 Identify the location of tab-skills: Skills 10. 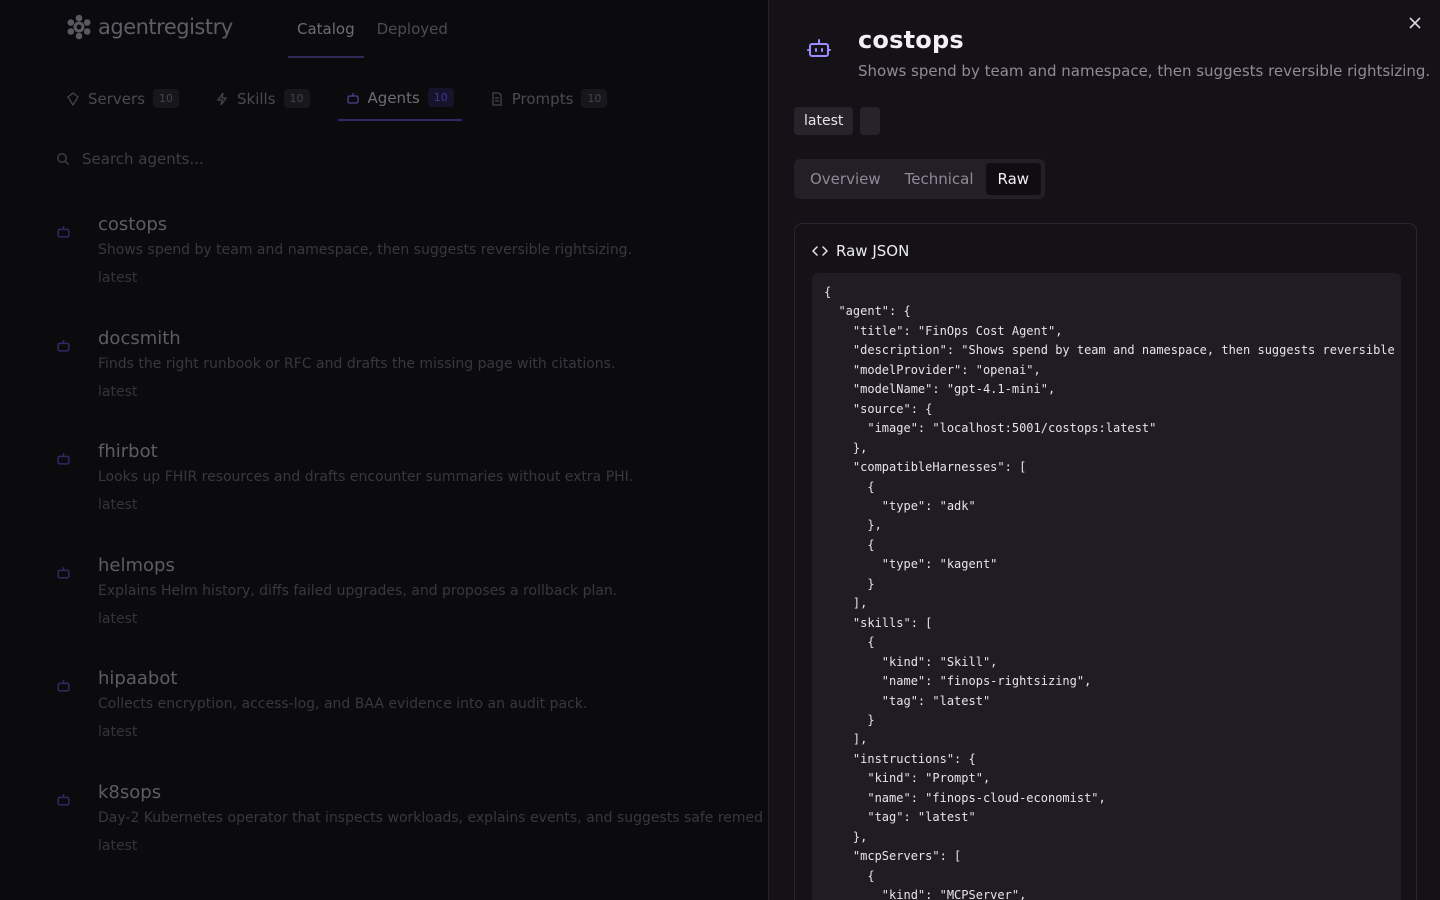
(262, 98).